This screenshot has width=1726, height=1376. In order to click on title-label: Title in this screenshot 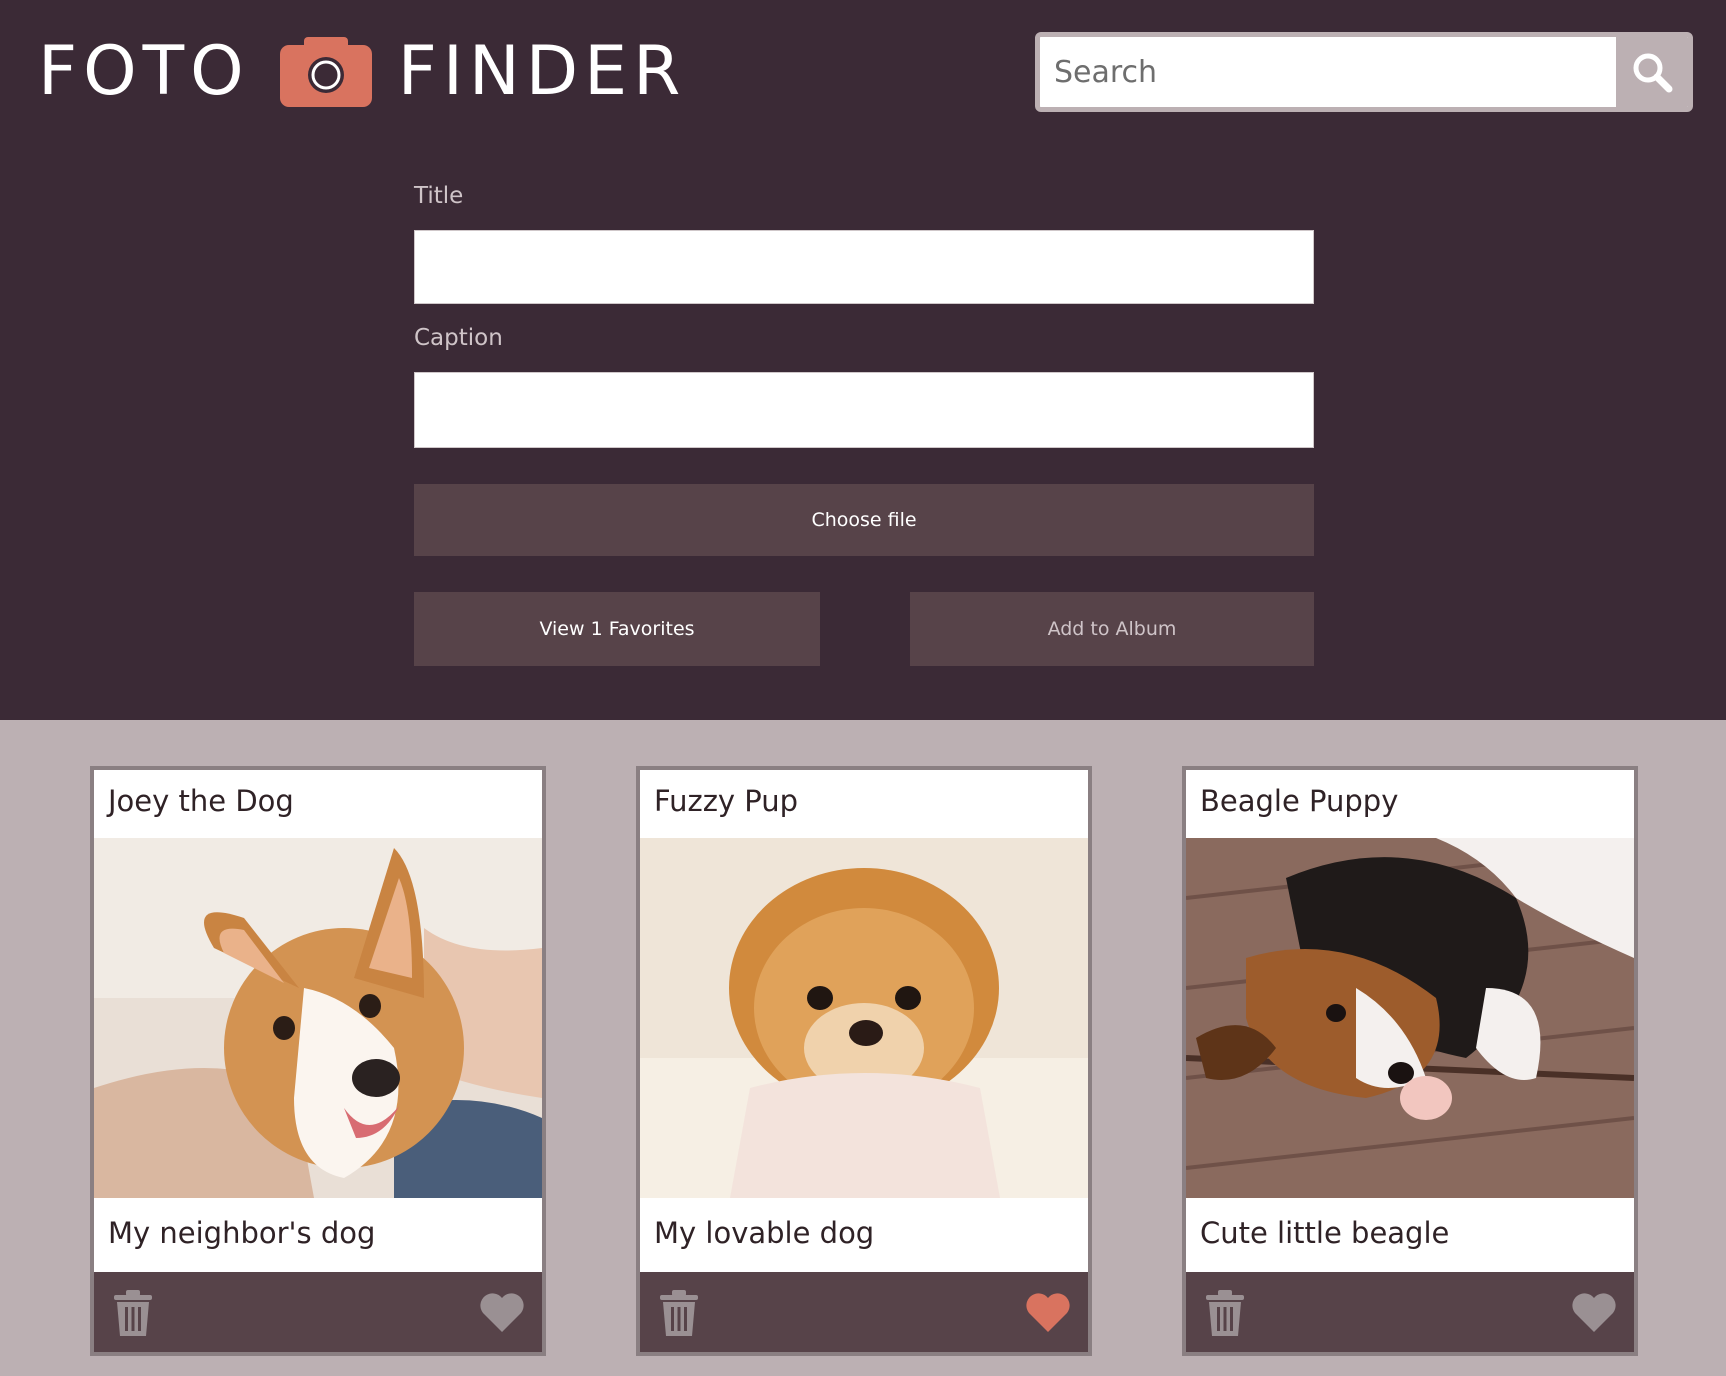, I will do `click(439, 196)`.